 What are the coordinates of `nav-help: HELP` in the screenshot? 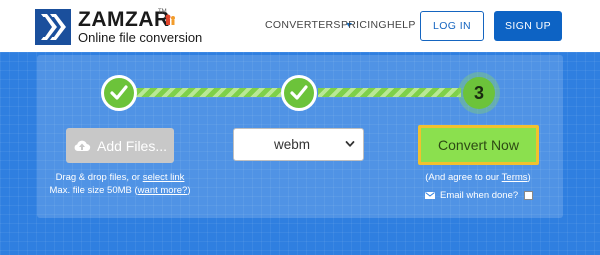 It's located at (401, 25).